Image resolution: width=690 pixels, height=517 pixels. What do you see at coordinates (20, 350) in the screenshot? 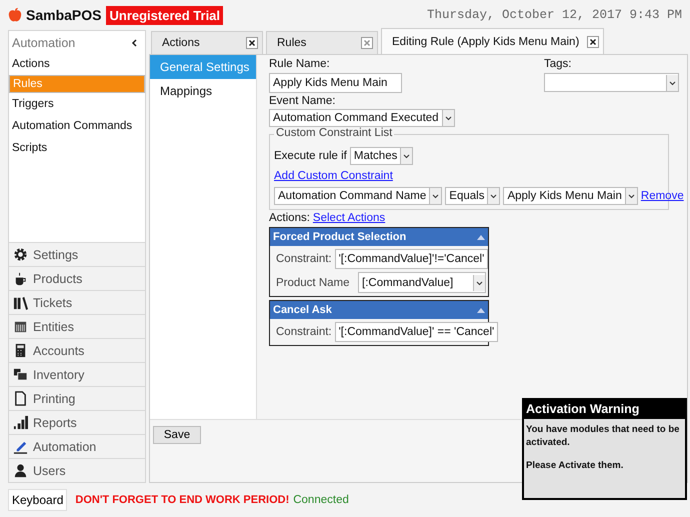
I see `calculator-icon` at bounding box center [20, 350].